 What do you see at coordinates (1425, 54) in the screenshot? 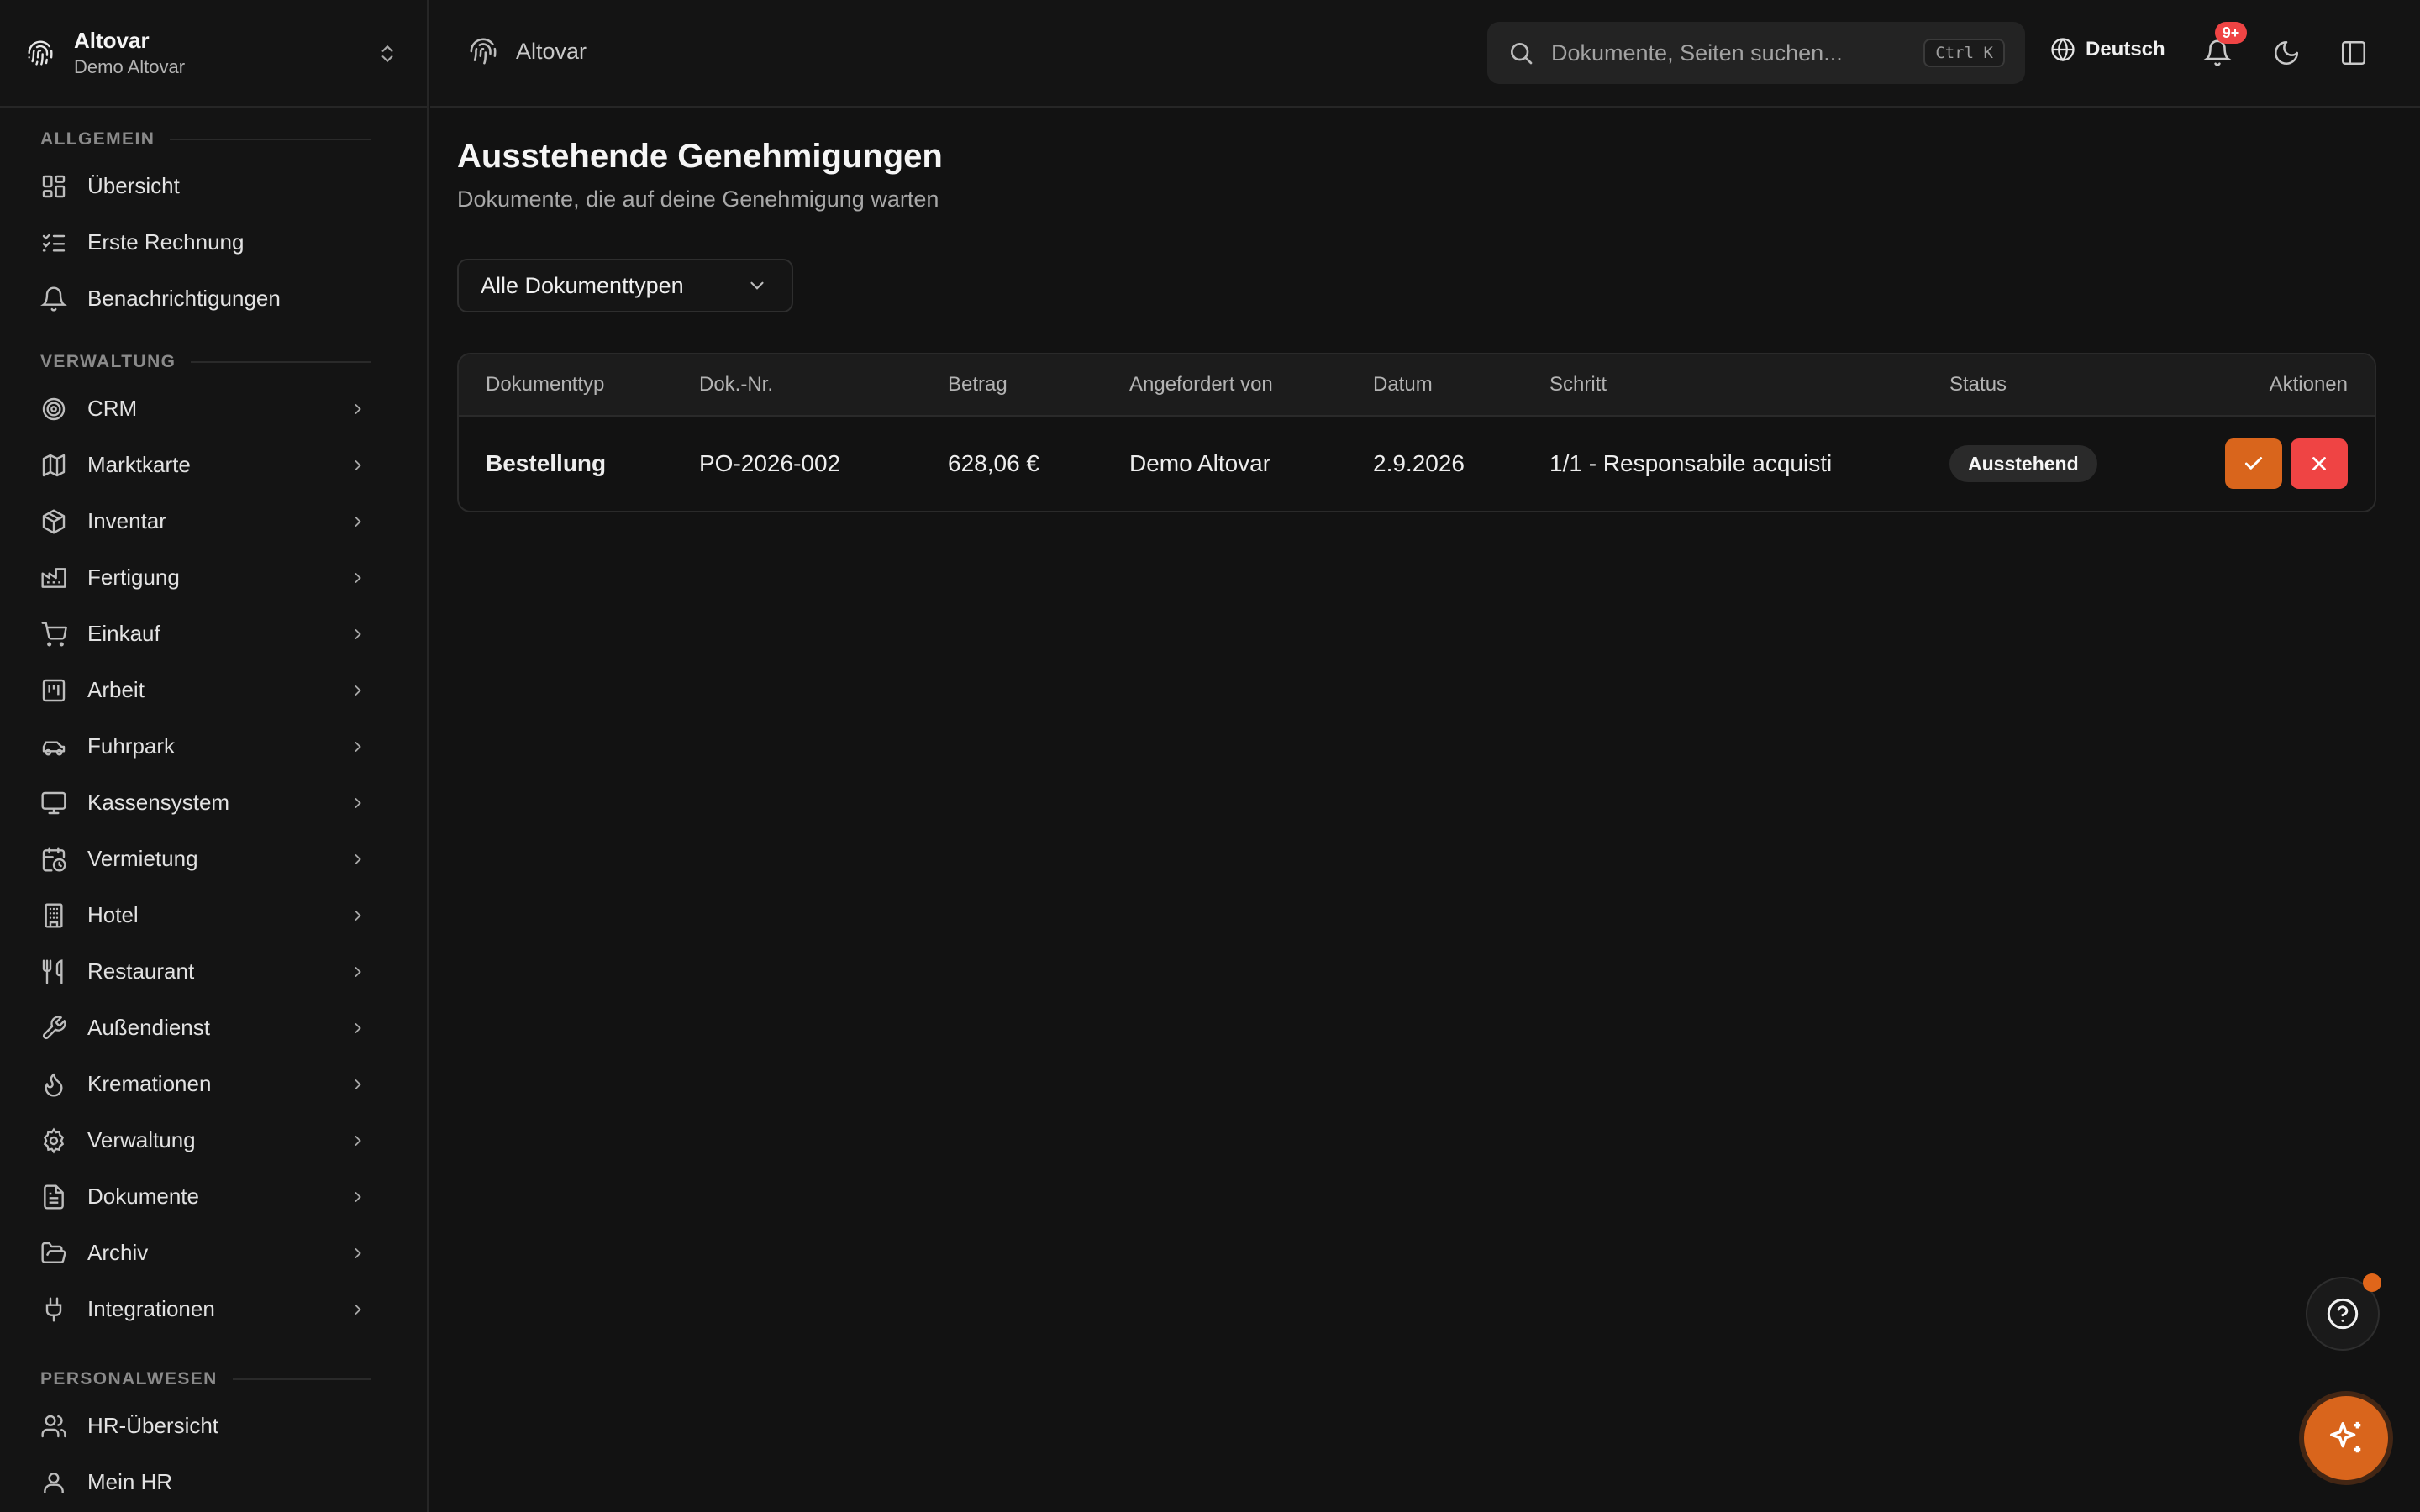
I see `topbar: Altovar Ctrl K Deutsch 9+` at bounding box center [1425, 54].